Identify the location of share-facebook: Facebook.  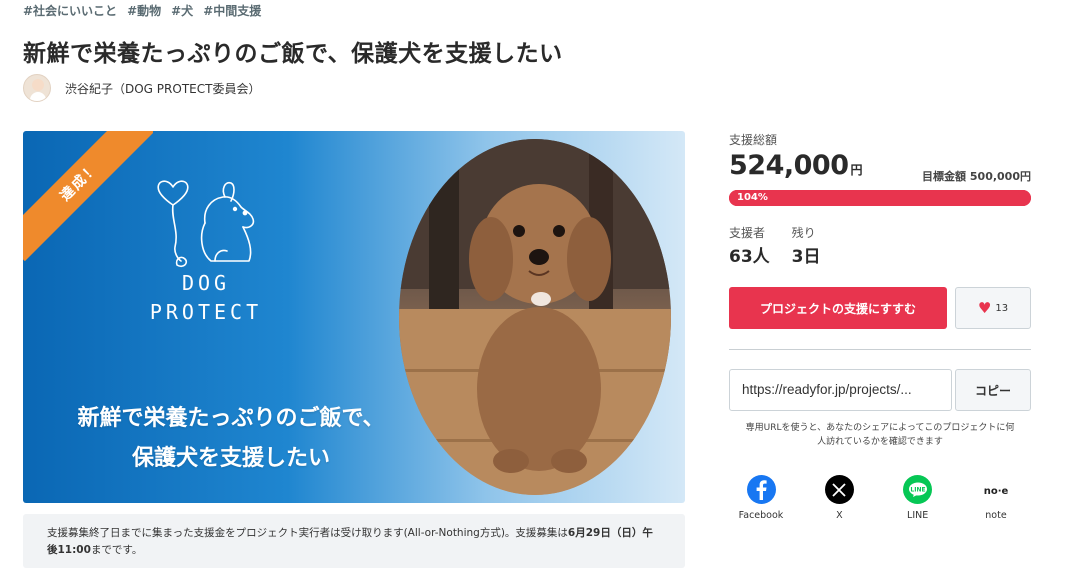
(761, 498).